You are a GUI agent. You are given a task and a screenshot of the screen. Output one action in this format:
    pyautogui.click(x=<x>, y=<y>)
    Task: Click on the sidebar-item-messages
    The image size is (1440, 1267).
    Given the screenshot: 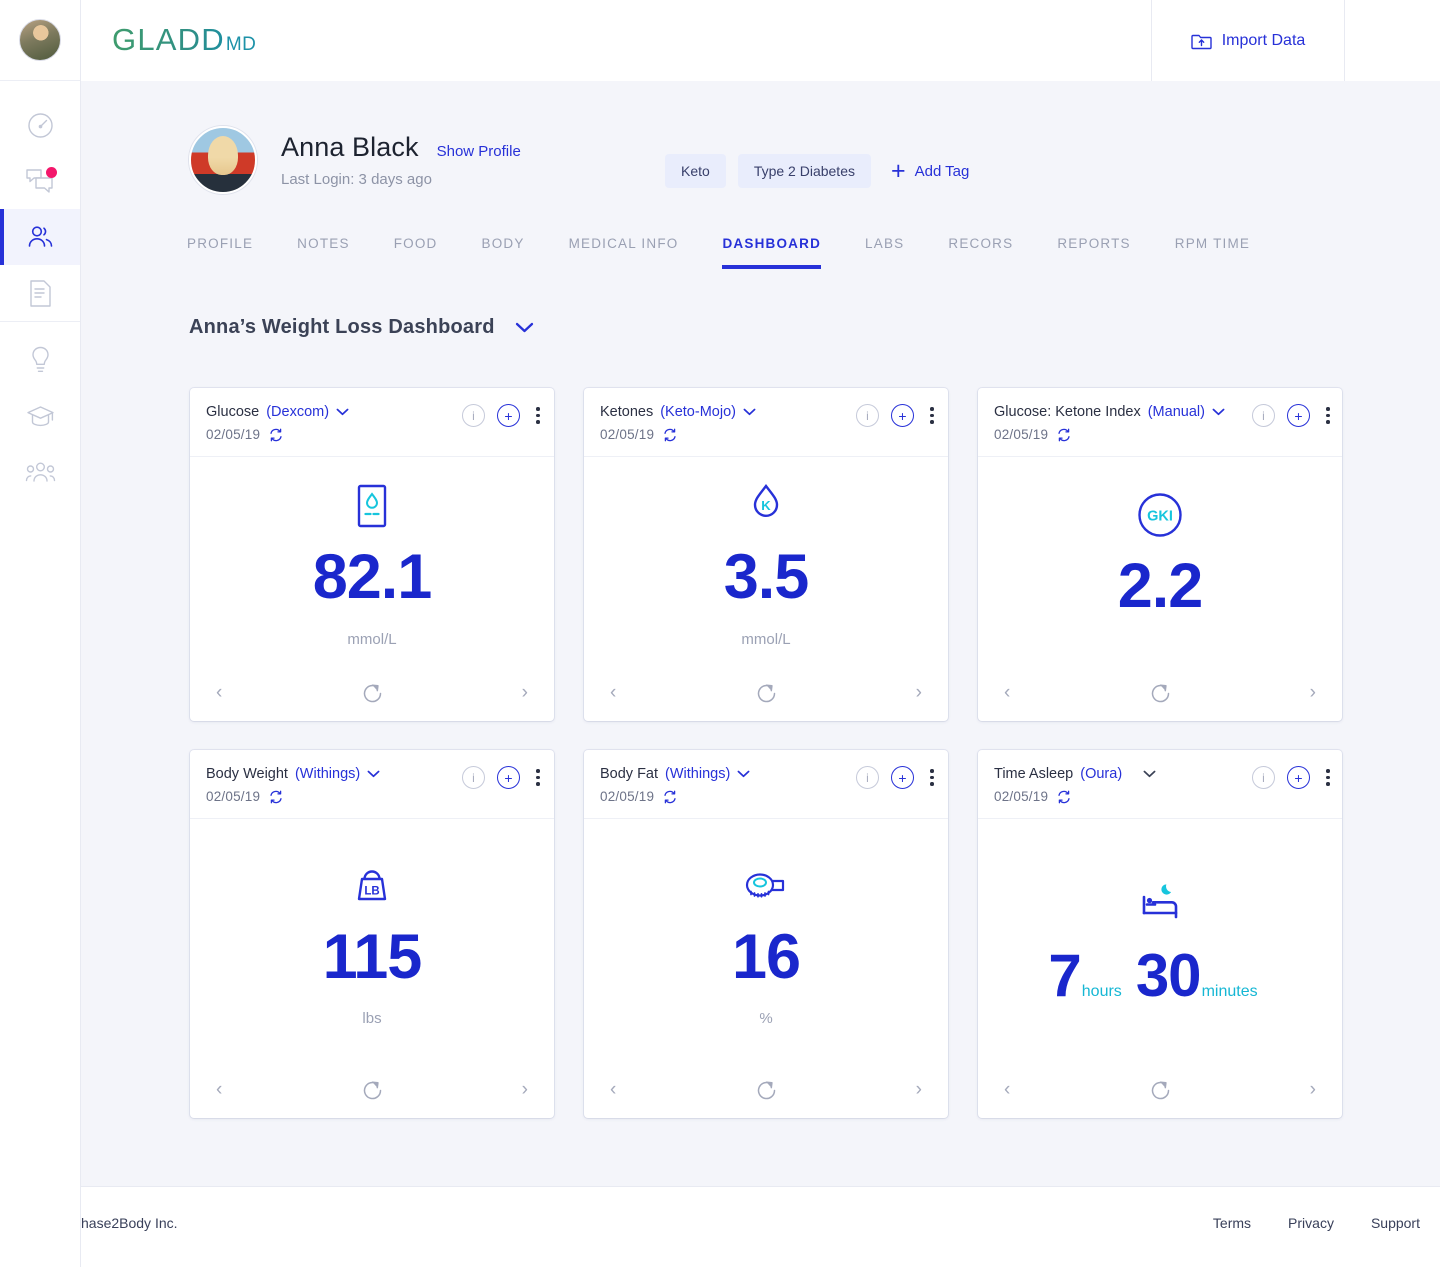 What is the action you would take?
    pyautogui.click(x=40, y=181)
    